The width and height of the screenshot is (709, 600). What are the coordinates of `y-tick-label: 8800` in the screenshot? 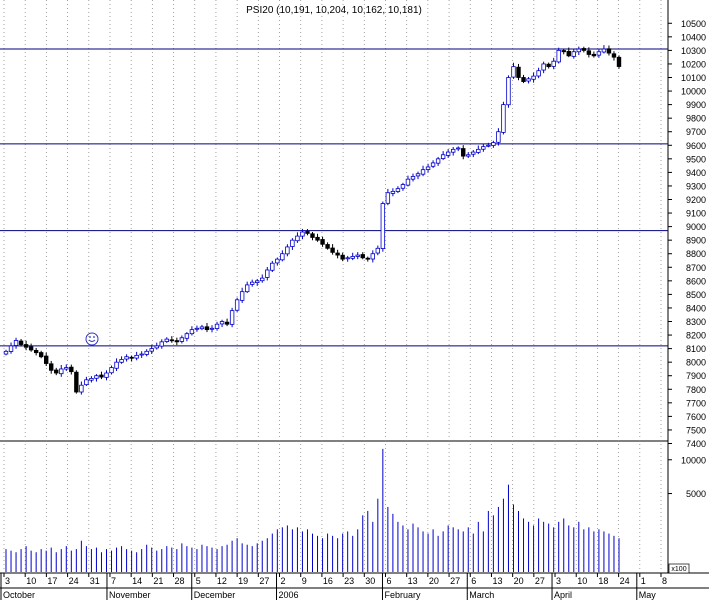 It's located at (696, 254).